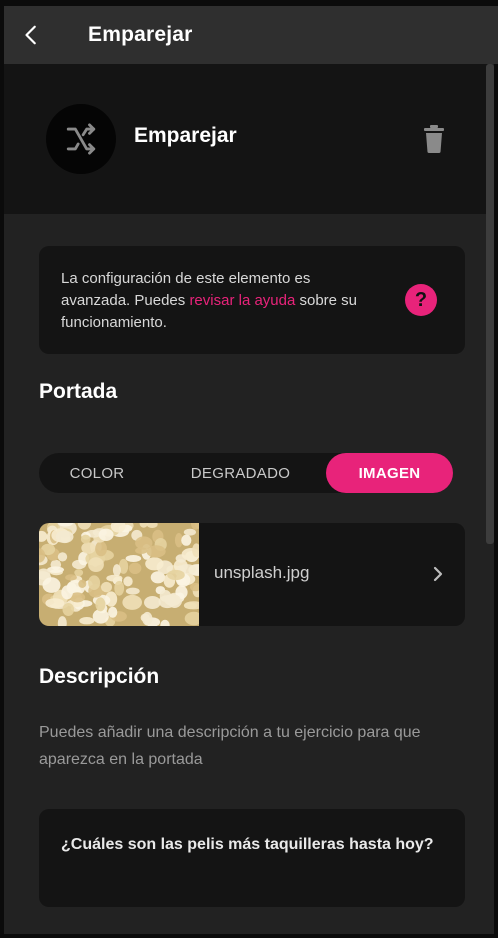 The height and width of the screenshot is (938, 498). Describe the element at coordinates (240, 473) in the screenshot. I see `tab-degradado: DEGRADADO` at that location.